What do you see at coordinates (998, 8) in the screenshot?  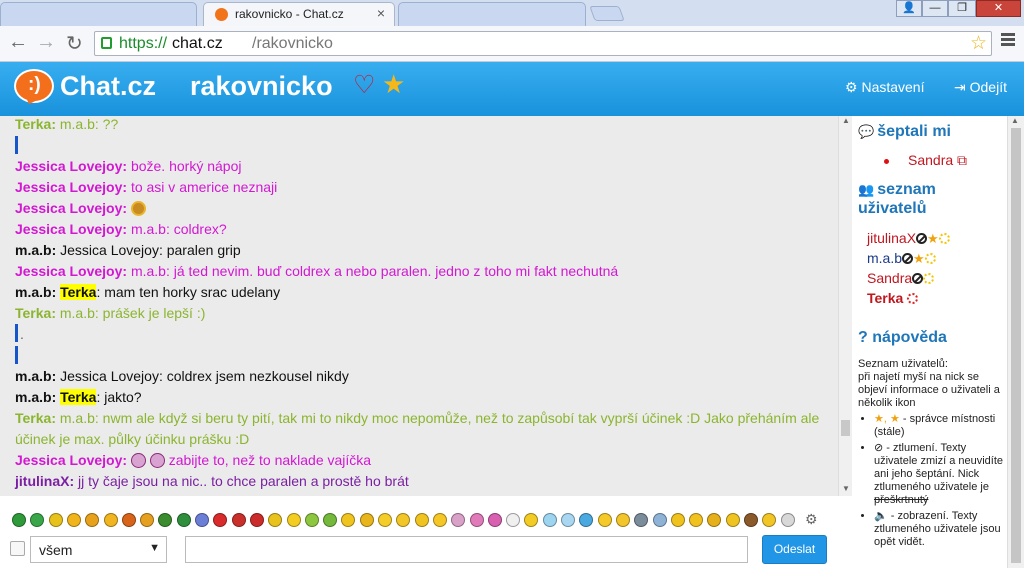 I see `close-window-button: ✕` at bounding box center [998, 8].